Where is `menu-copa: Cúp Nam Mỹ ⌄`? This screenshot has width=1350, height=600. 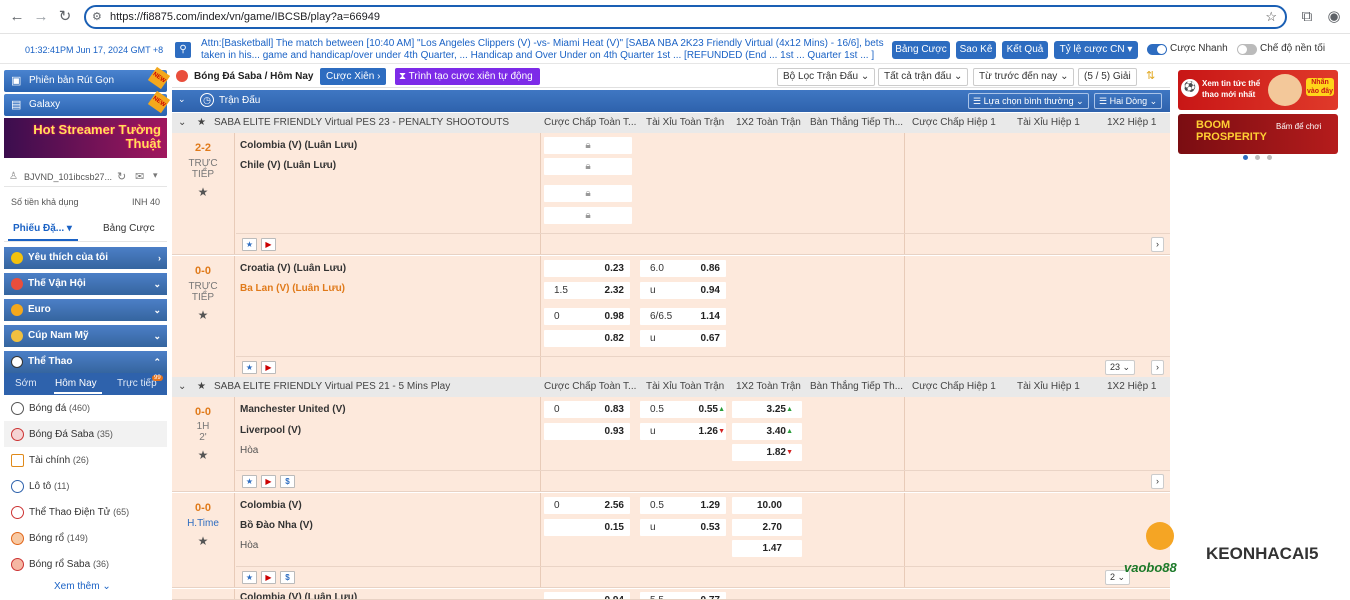 menu-copa: Cúp Nam Mỹ ⌄ is located at coordinates (85, 336).